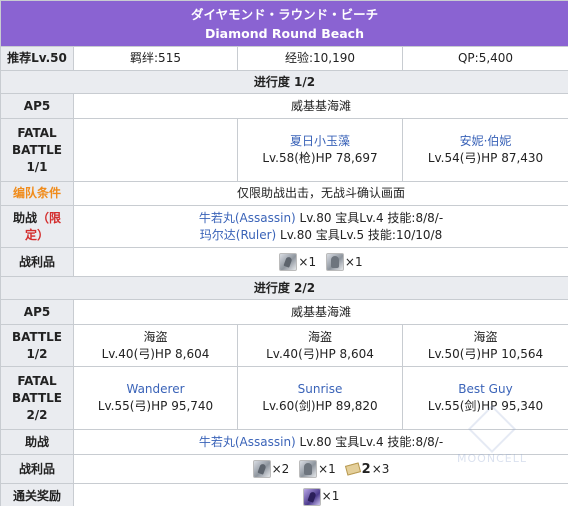 The width and height of the screenshot is (568, 506). Describe the element at coordinates (284, 14) in the screenshot. I see `quest-title-jp: ダイヤモンド・ラウンド・ビーチ` at that location.